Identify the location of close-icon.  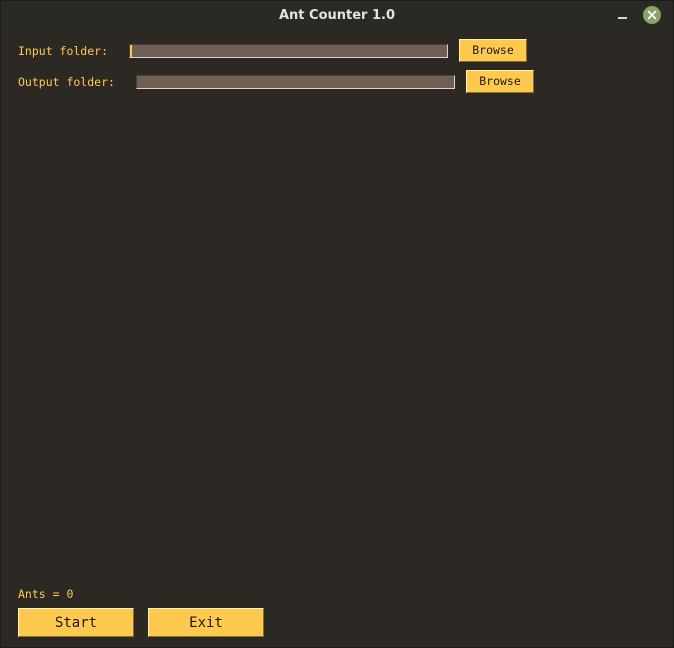
(652, 15).